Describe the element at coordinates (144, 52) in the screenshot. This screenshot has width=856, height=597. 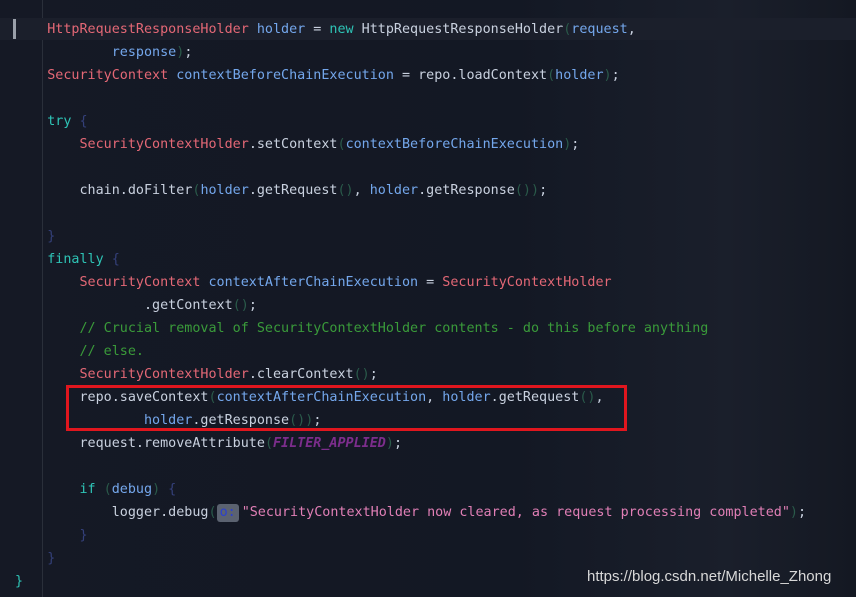
I see `code-token: response` at that location.